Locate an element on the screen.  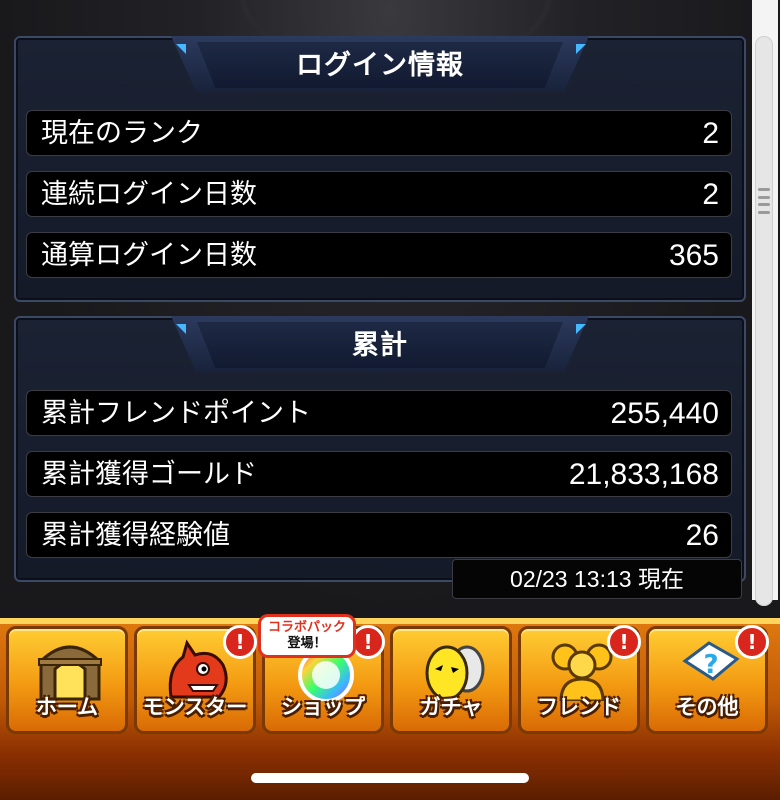
stat-row-gold: 累計獲得ゴールド 21,833,168 is located at coordinates (379, 474).